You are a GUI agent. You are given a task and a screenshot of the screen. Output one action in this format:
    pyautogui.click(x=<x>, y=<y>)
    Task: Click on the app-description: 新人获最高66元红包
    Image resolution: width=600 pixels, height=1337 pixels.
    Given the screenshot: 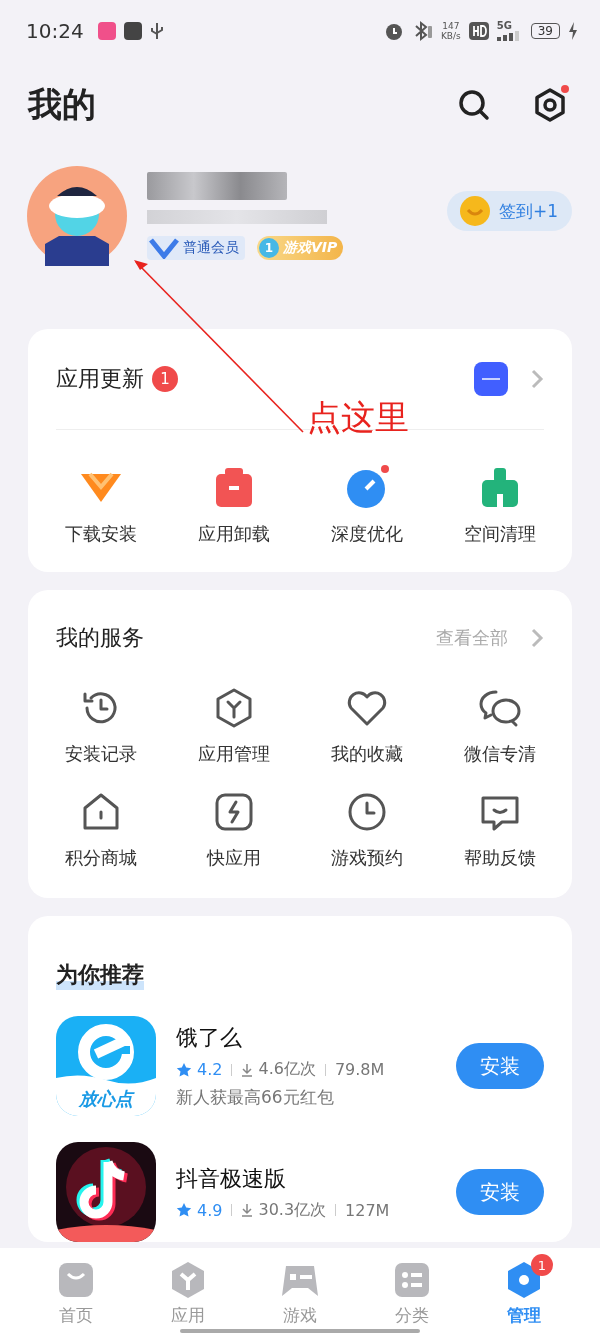 What is the action you would take?
    pyautogui.click(x=255, y=1097)
    